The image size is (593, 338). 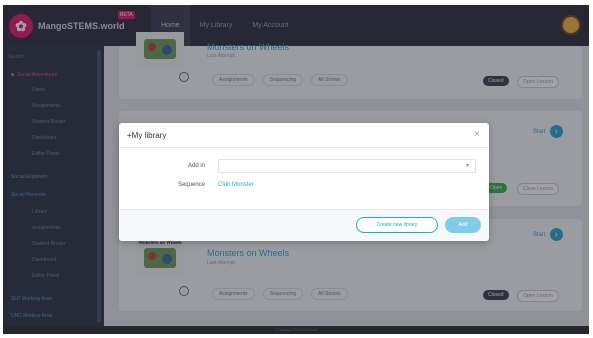 I want to click on sequence-value: Club Monster, so click(x=236, y=185).